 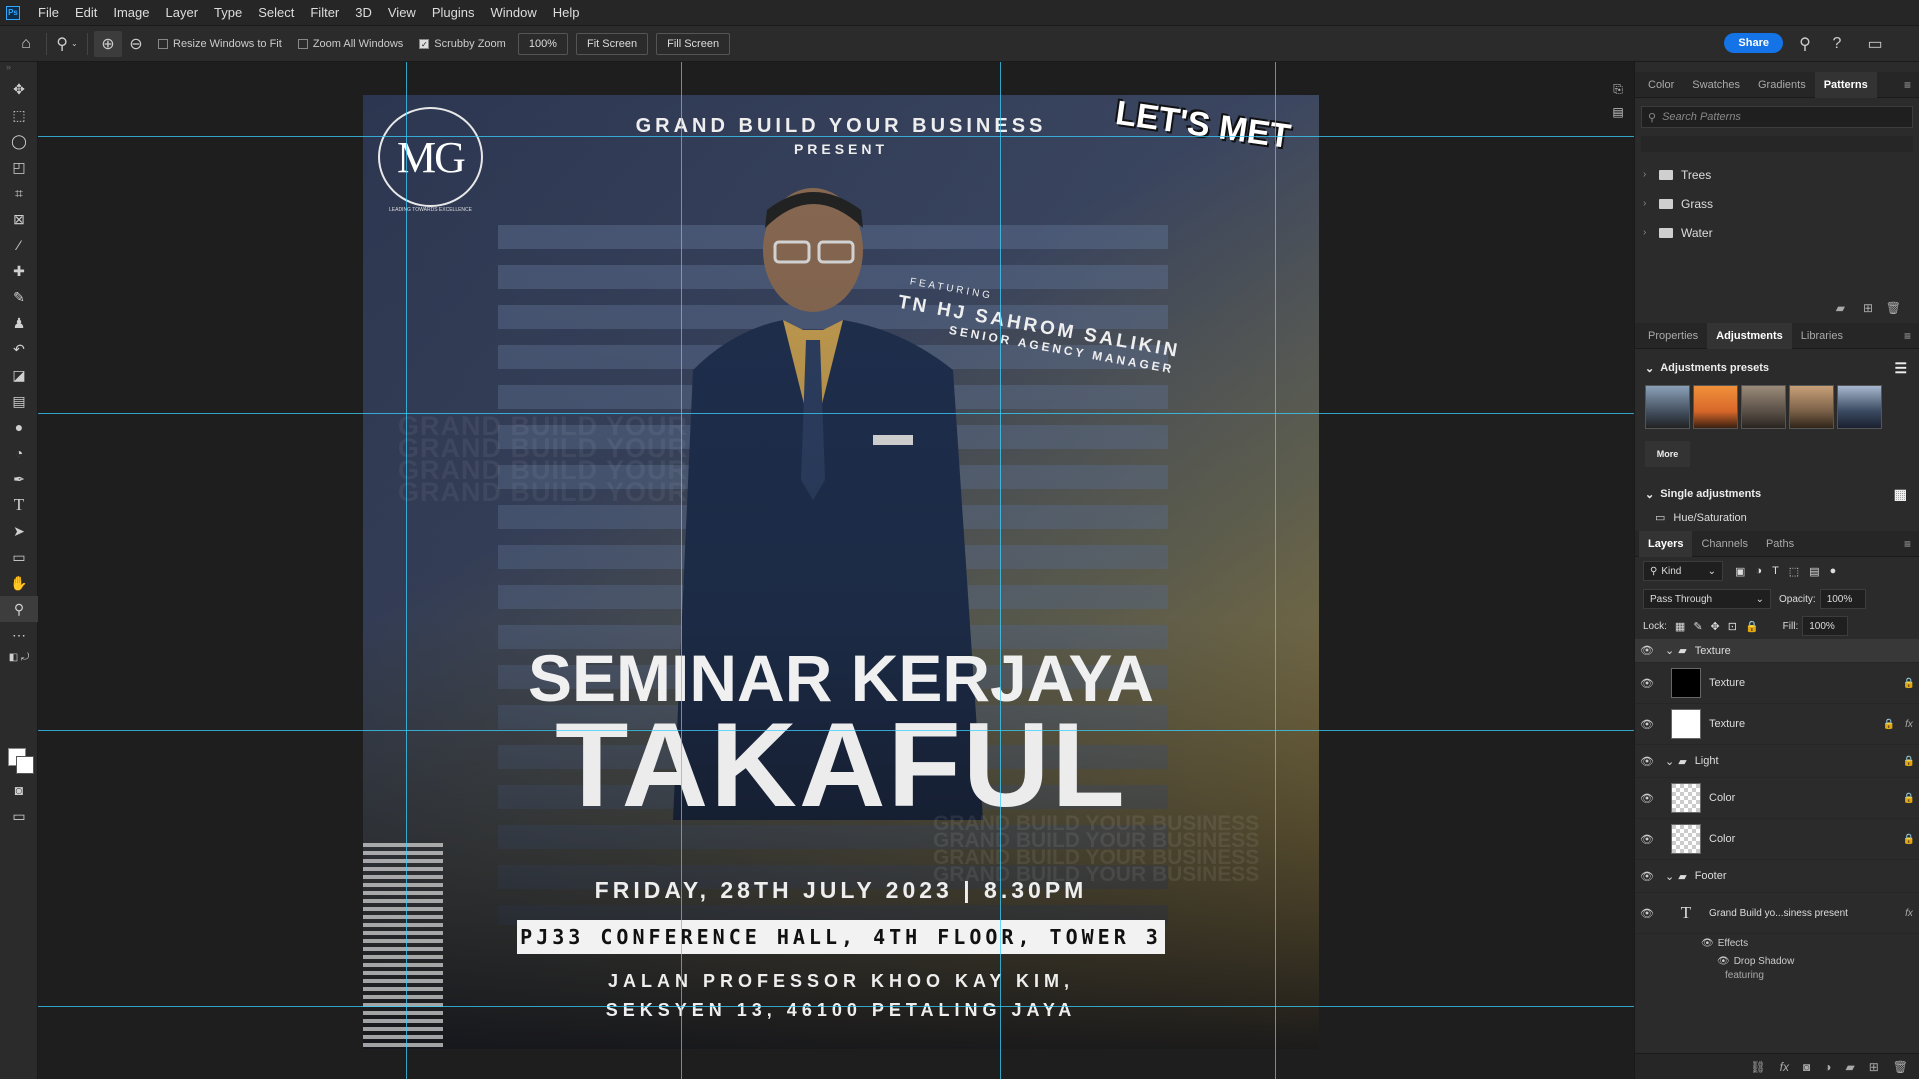 I want to click on new-layer-icon: ⊞, so click(x=1874, y=1067).